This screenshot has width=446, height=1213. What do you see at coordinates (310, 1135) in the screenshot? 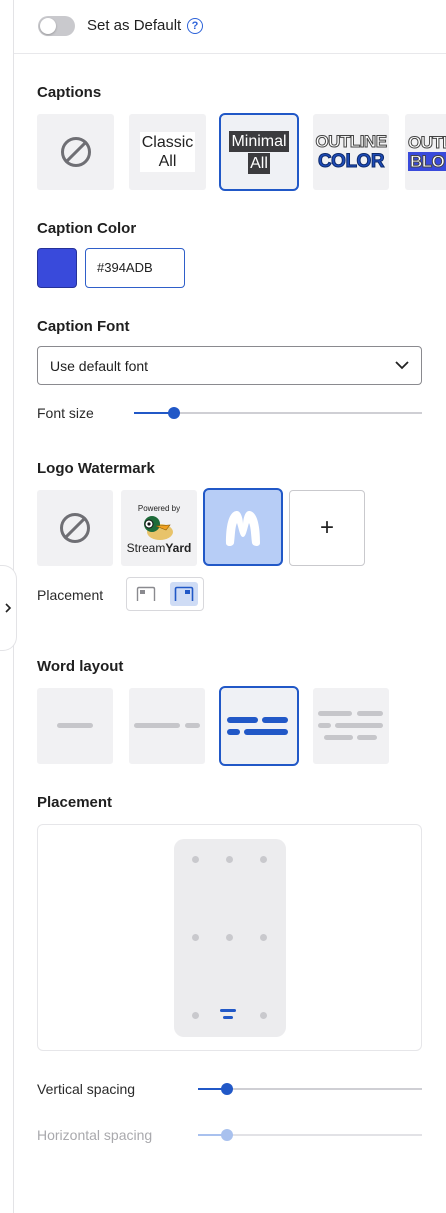
I see `horizontal-spacing-slider` at bounding box center [310, 1135].